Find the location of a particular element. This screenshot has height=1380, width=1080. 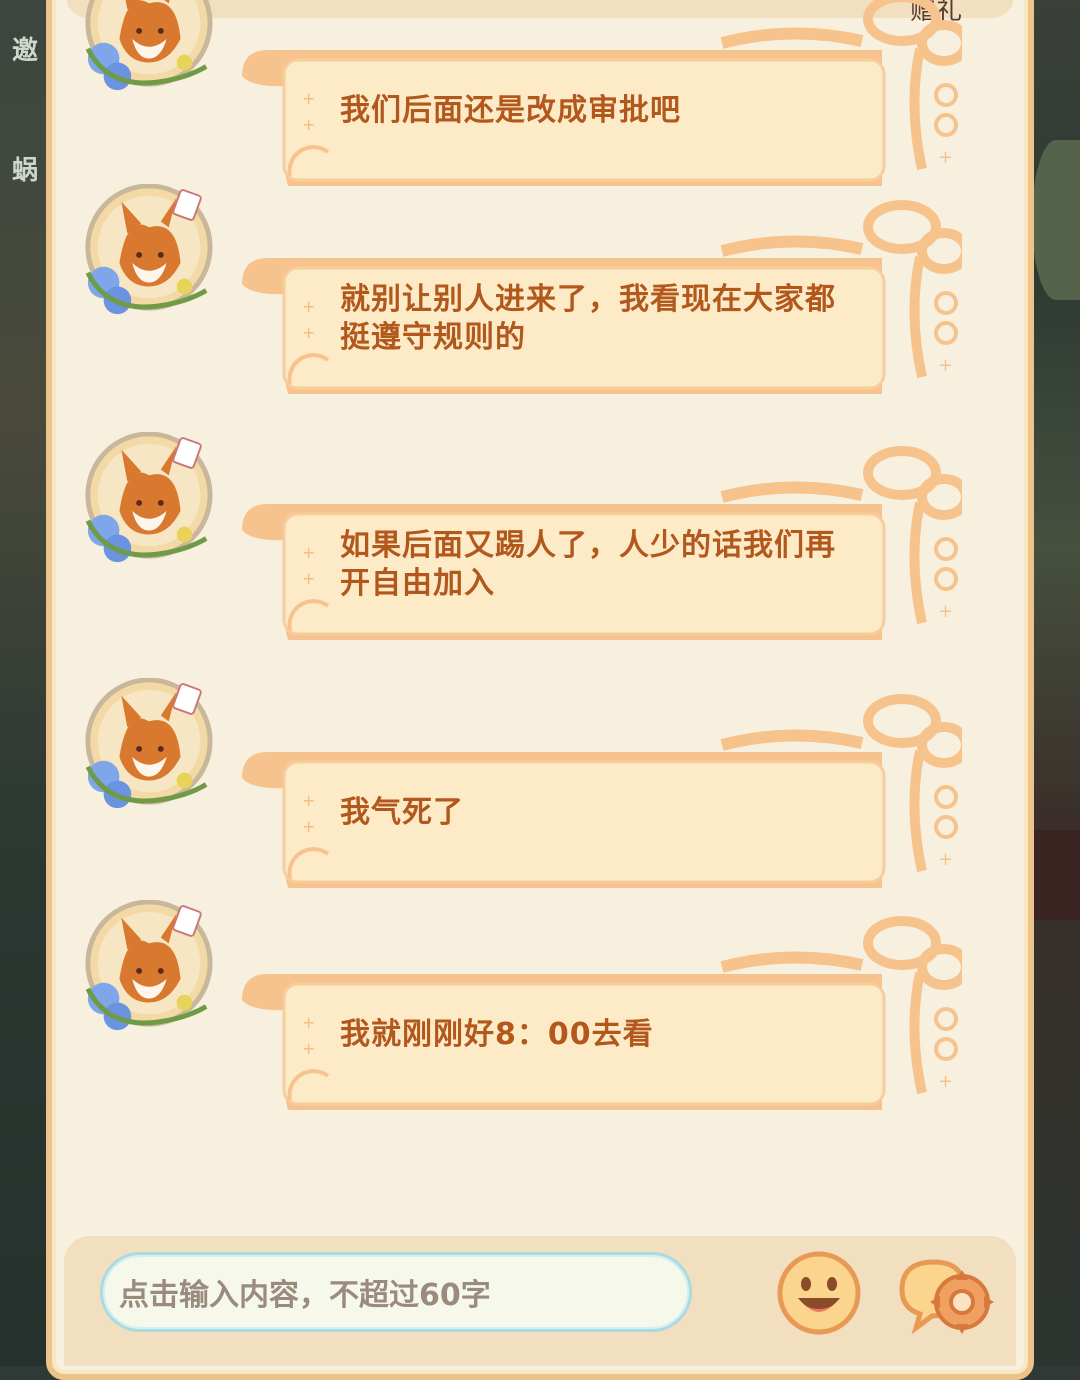

chat-message: + + + 我们后面还是改成审批吧 is located at coordinates (516, 93).